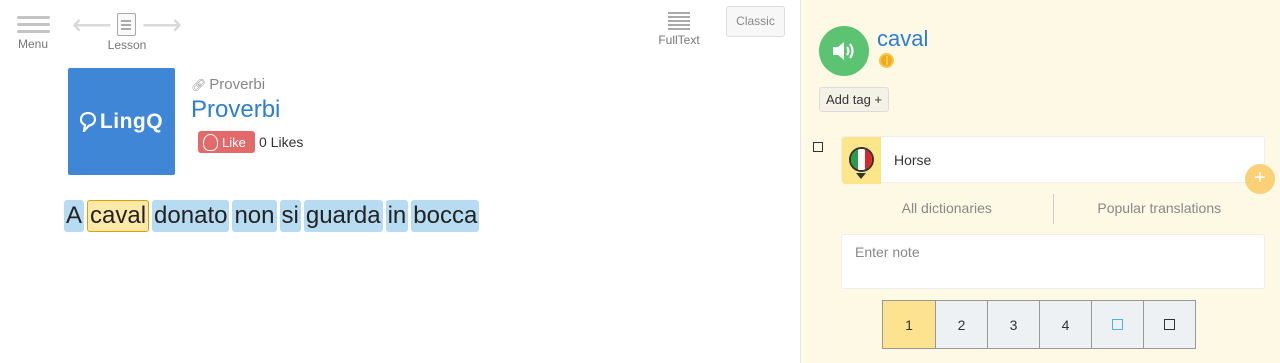 Image resolution: width=1280 pixels, height=363 pixels. What do you see at coordinates (33, 33) in the screenshot?
I see `menu-button: Menu` at bounding box center [33, 33].